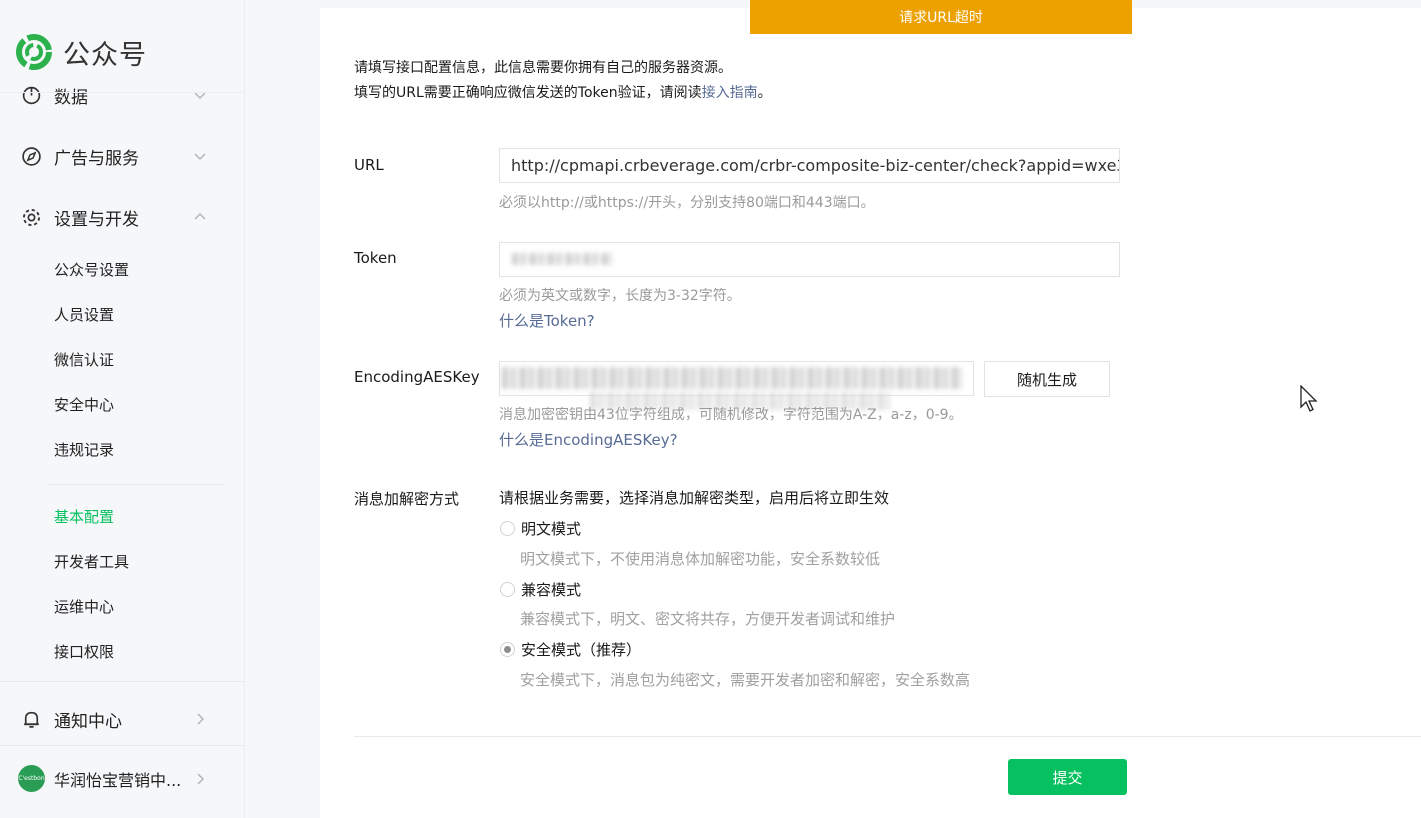 Image resolution: width=1421 pixels, height=818 pixels. I want to click on access-guide-link: 接入指南, so click(730, 93).